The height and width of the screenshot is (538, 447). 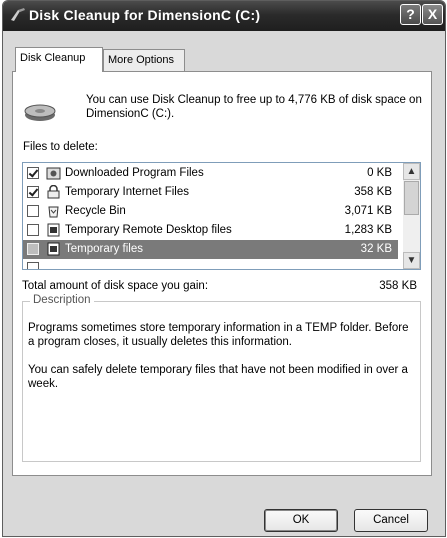 I want to click on scroll-up-button: ▲, so click(x=411, y=171).